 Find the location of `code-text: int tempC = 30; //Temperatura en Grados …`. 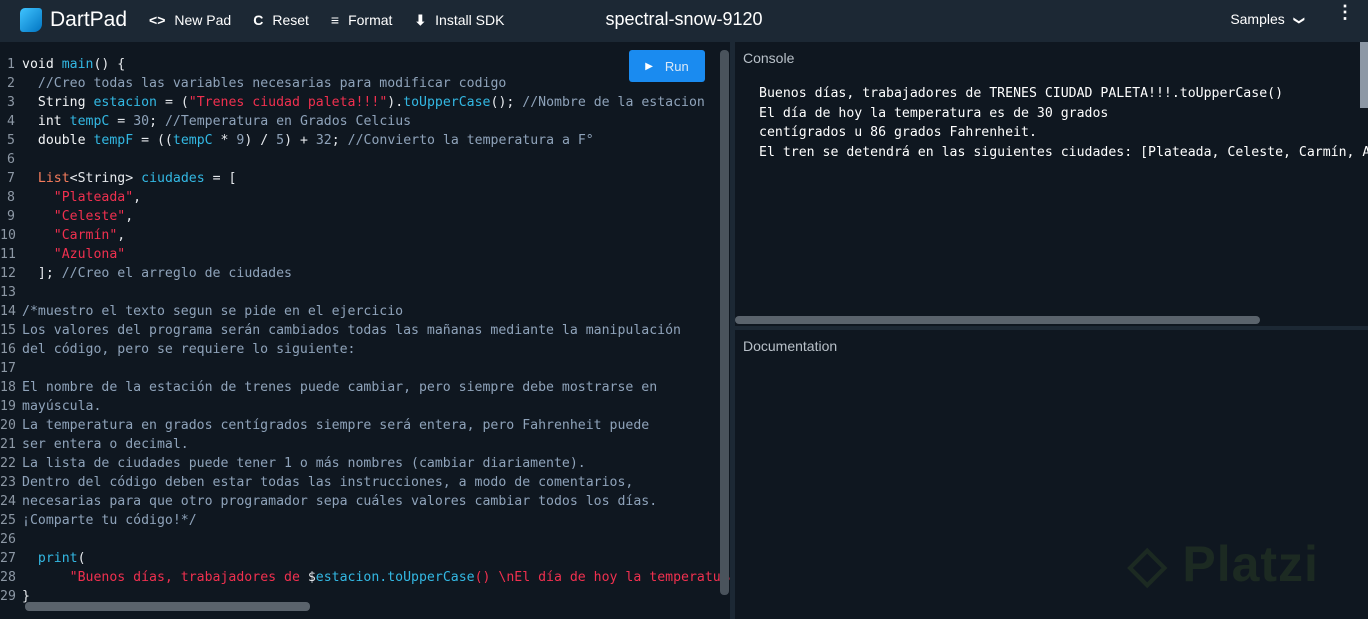

code-text: int tempC = 30; //Temperatura en Grados … is located at coordinates (216, 121).